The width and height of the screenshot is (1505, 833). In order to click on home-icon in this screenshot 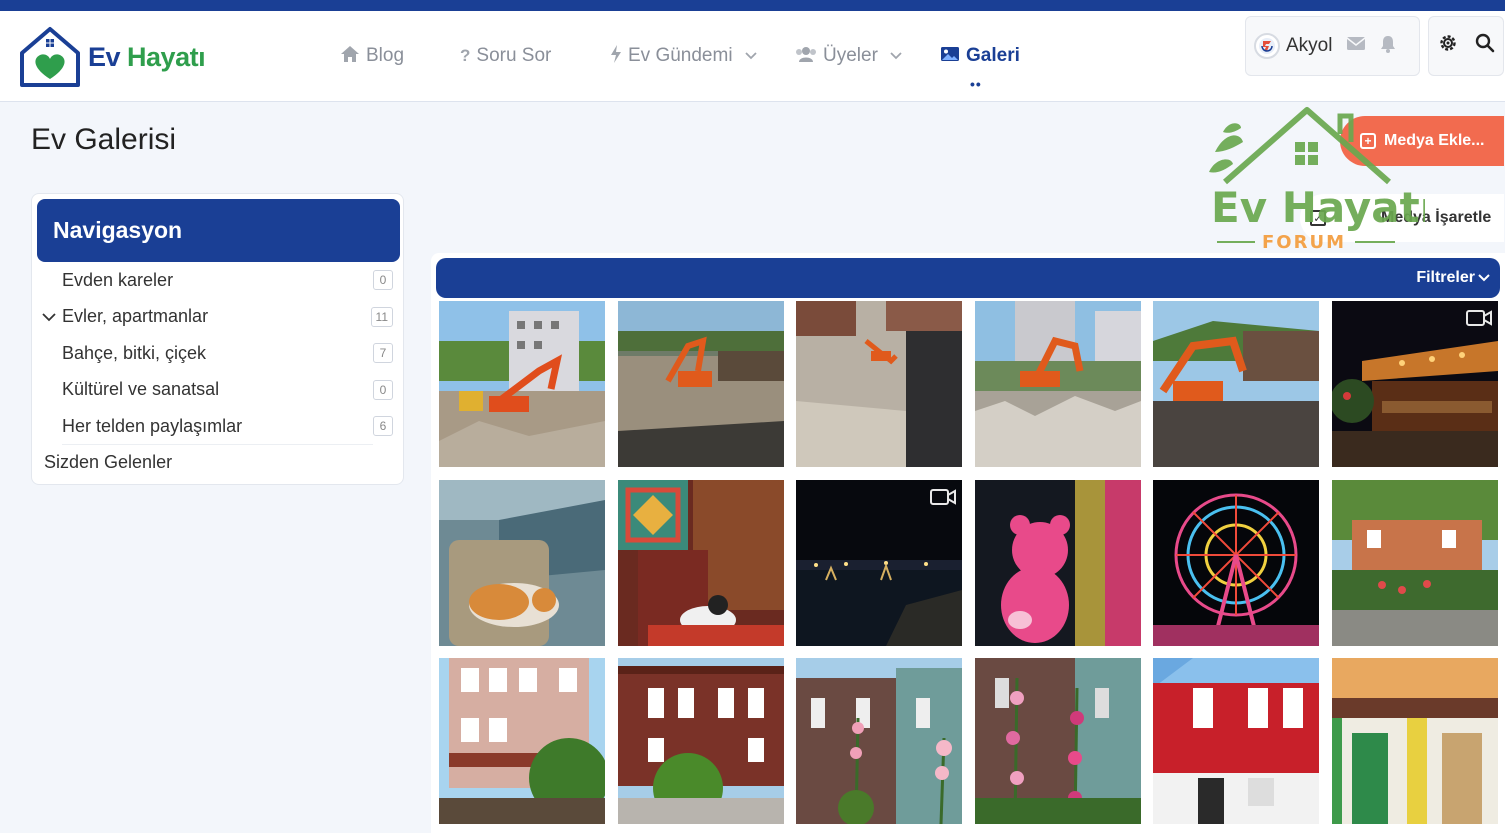, I will do `click(350, 56)`.